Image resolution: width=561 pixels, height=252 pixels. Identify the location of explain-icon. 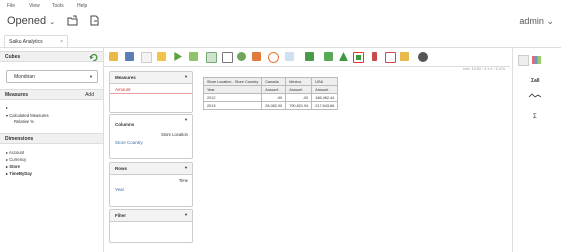
(374, 56).